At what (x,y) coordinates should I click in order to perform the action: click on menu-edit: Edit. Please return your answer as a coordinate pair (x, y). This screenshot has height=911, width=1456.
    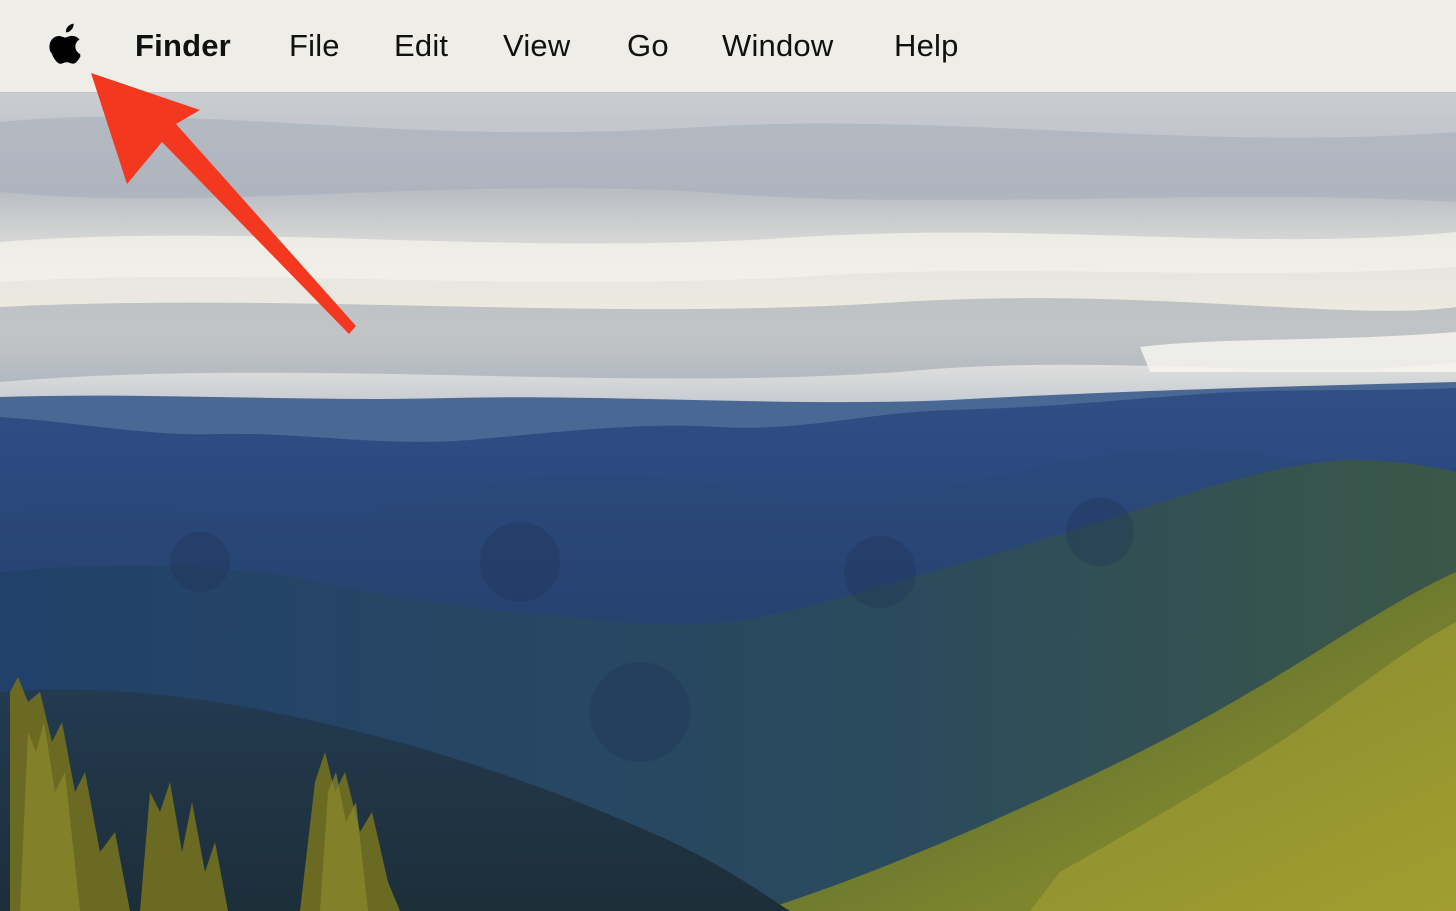
    Looking at the image, I should click on (421, 46).